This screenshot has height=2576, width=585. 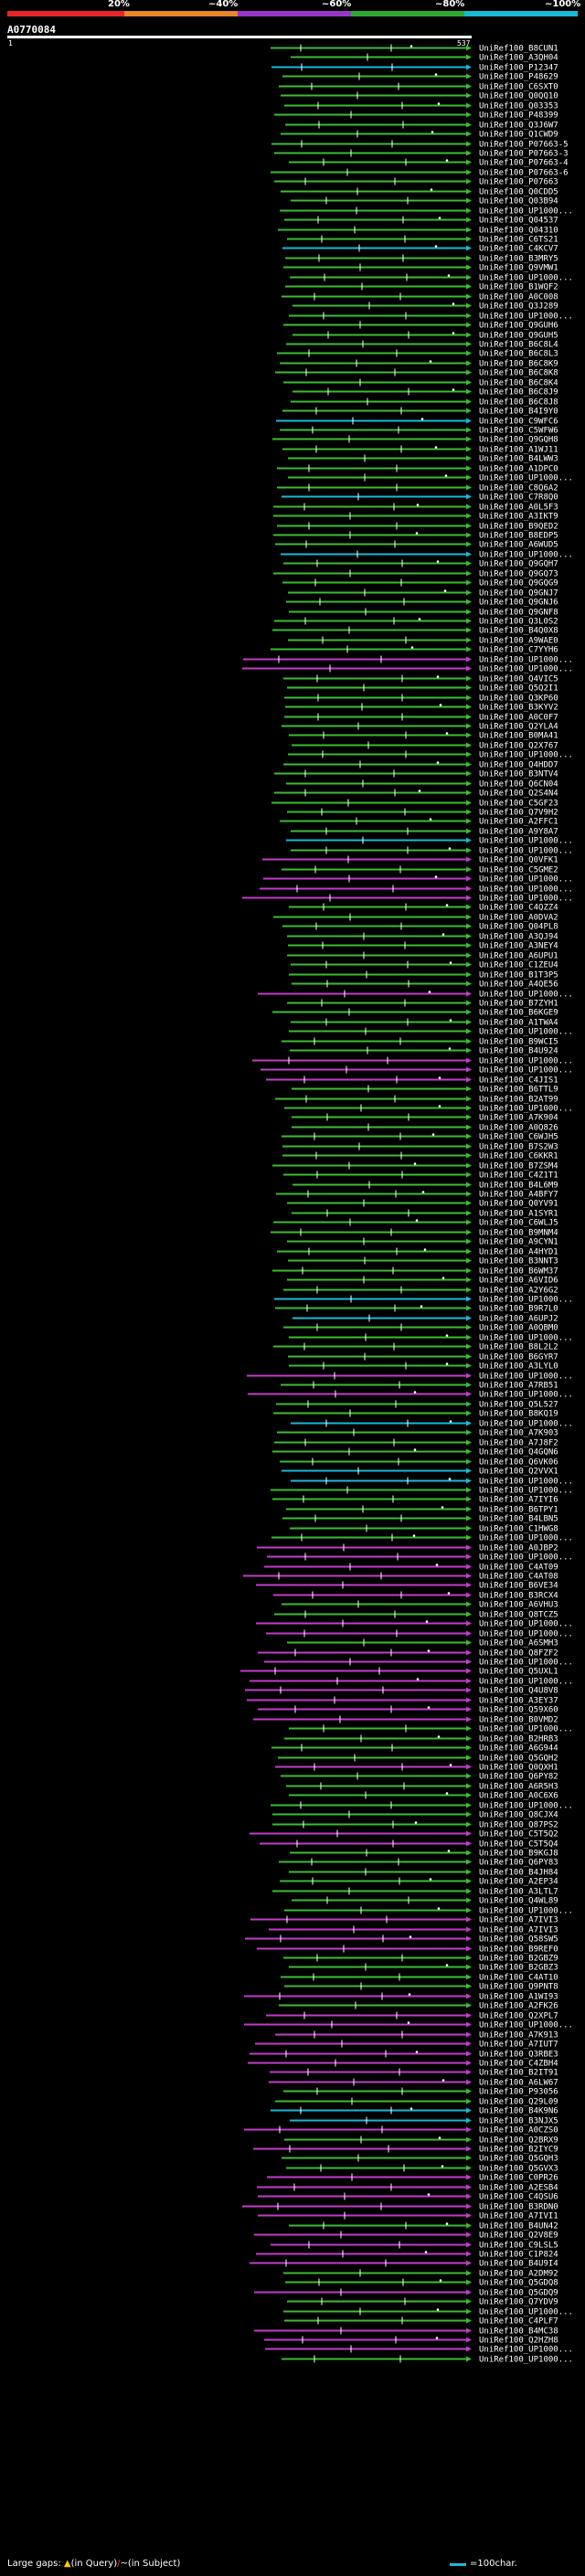 I want to click on hit-accession-label: UniRef100_A2DM92, so click(x=518, y=2274).